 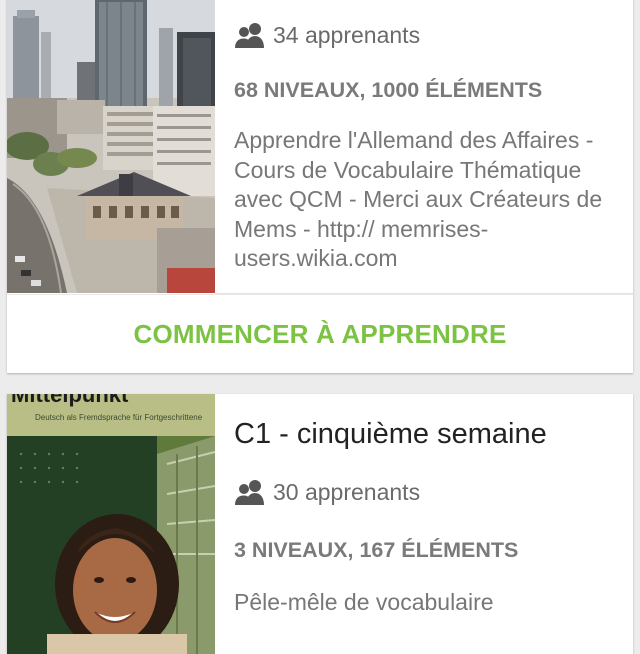 What do you see at coordinates (347, 491) in the screenshot?
I see `learners-label: 30 apprenants` at bounding box center [347, 491].